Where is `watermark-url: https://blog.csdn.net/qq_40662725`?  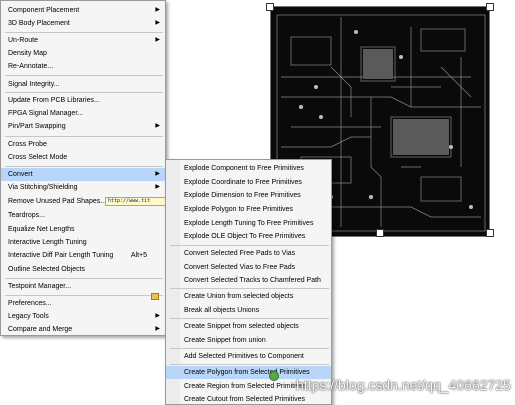
watermark-url: https://blog.csdn.net/qq_40662725 is located at coordinates (403, 385).